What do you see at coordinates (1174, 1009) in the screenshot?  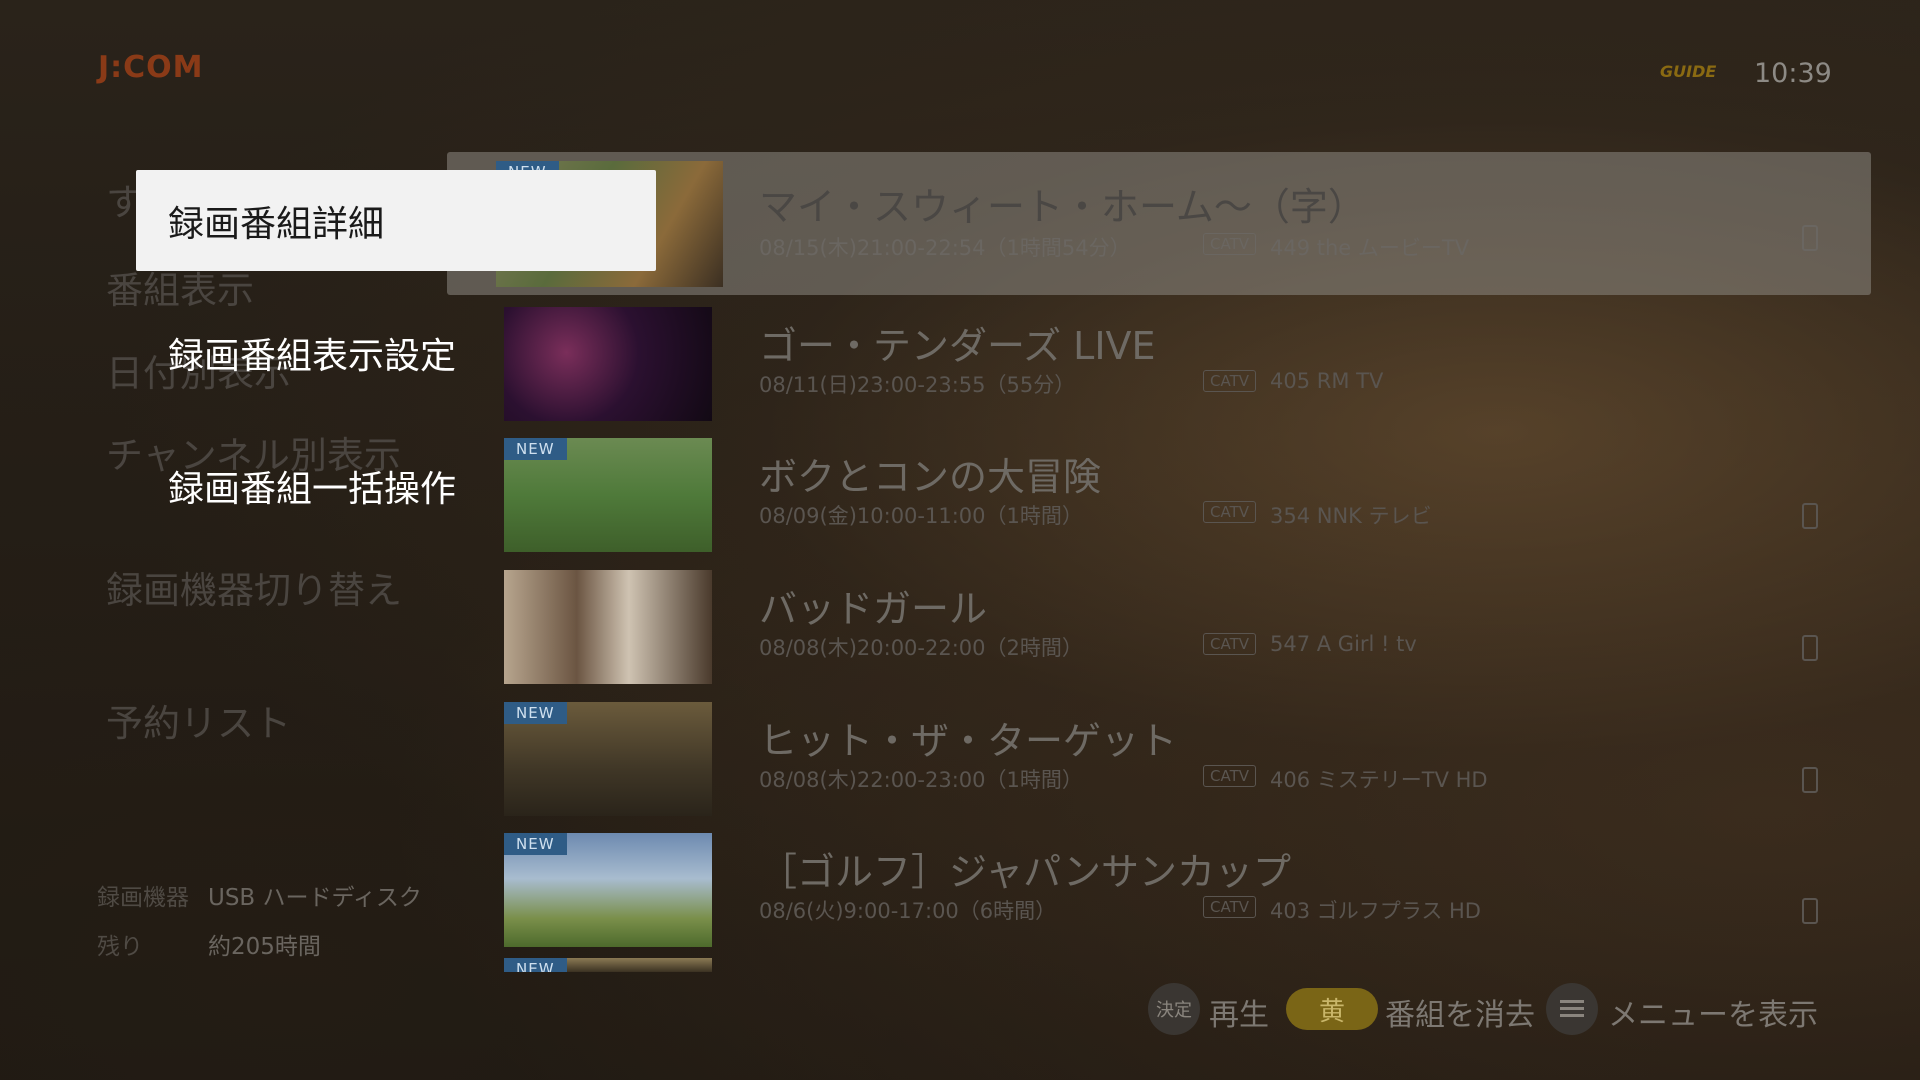 I see `ok-key-icon: 決定` at bounding box center [1174, 1009].